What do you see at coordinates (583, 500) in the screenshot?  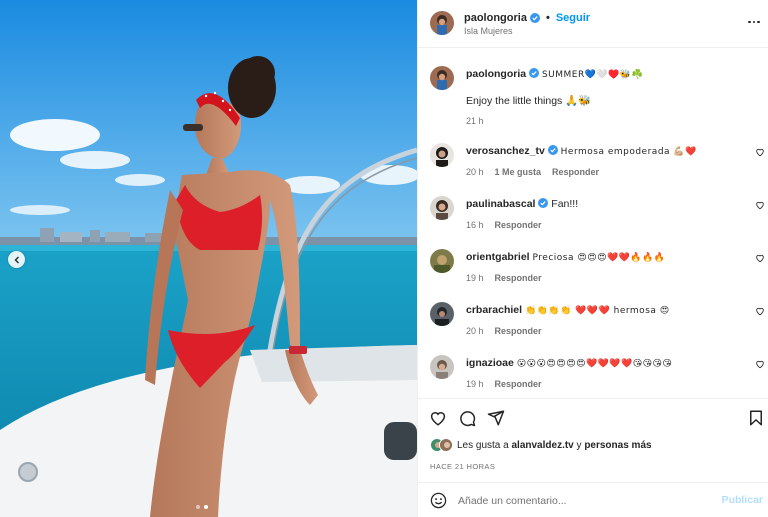 I see `comment-input` at bounding box center [583, 500].